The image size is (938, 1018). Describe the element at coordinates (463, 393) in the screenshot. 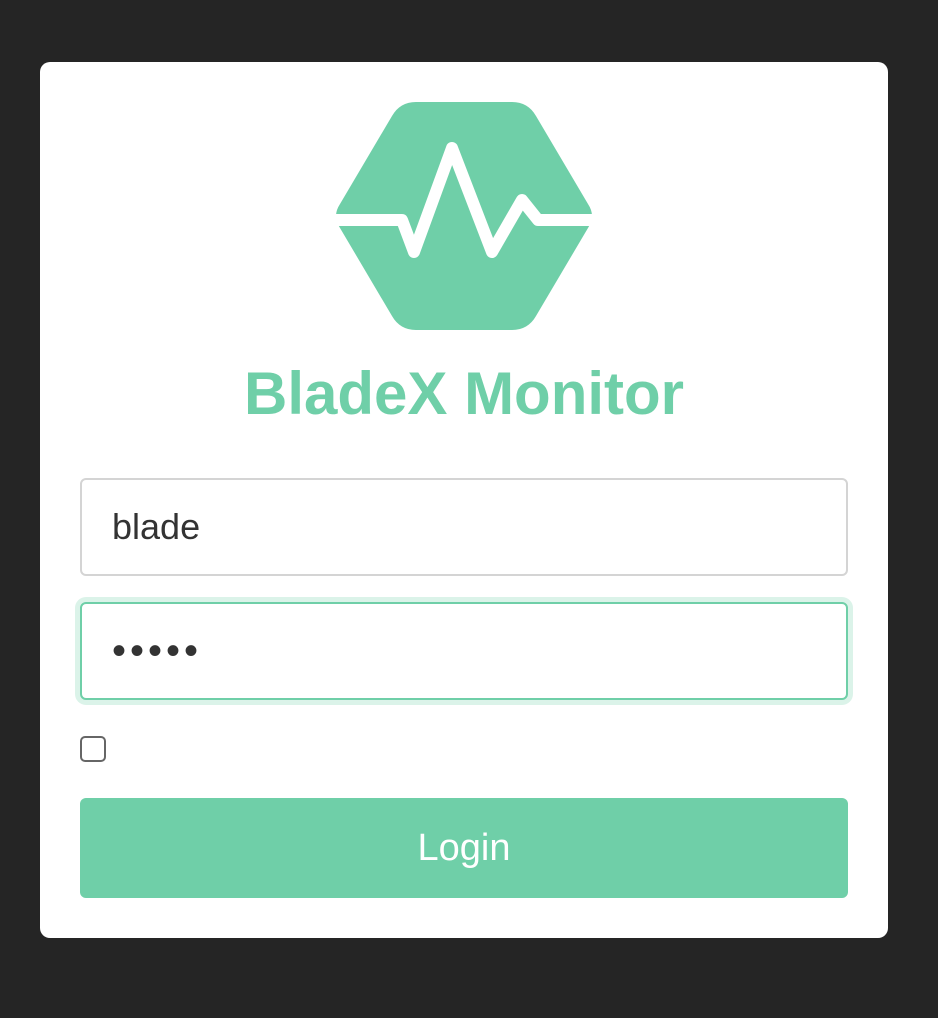

I see `app-title: BladeX Monitor` at that location.